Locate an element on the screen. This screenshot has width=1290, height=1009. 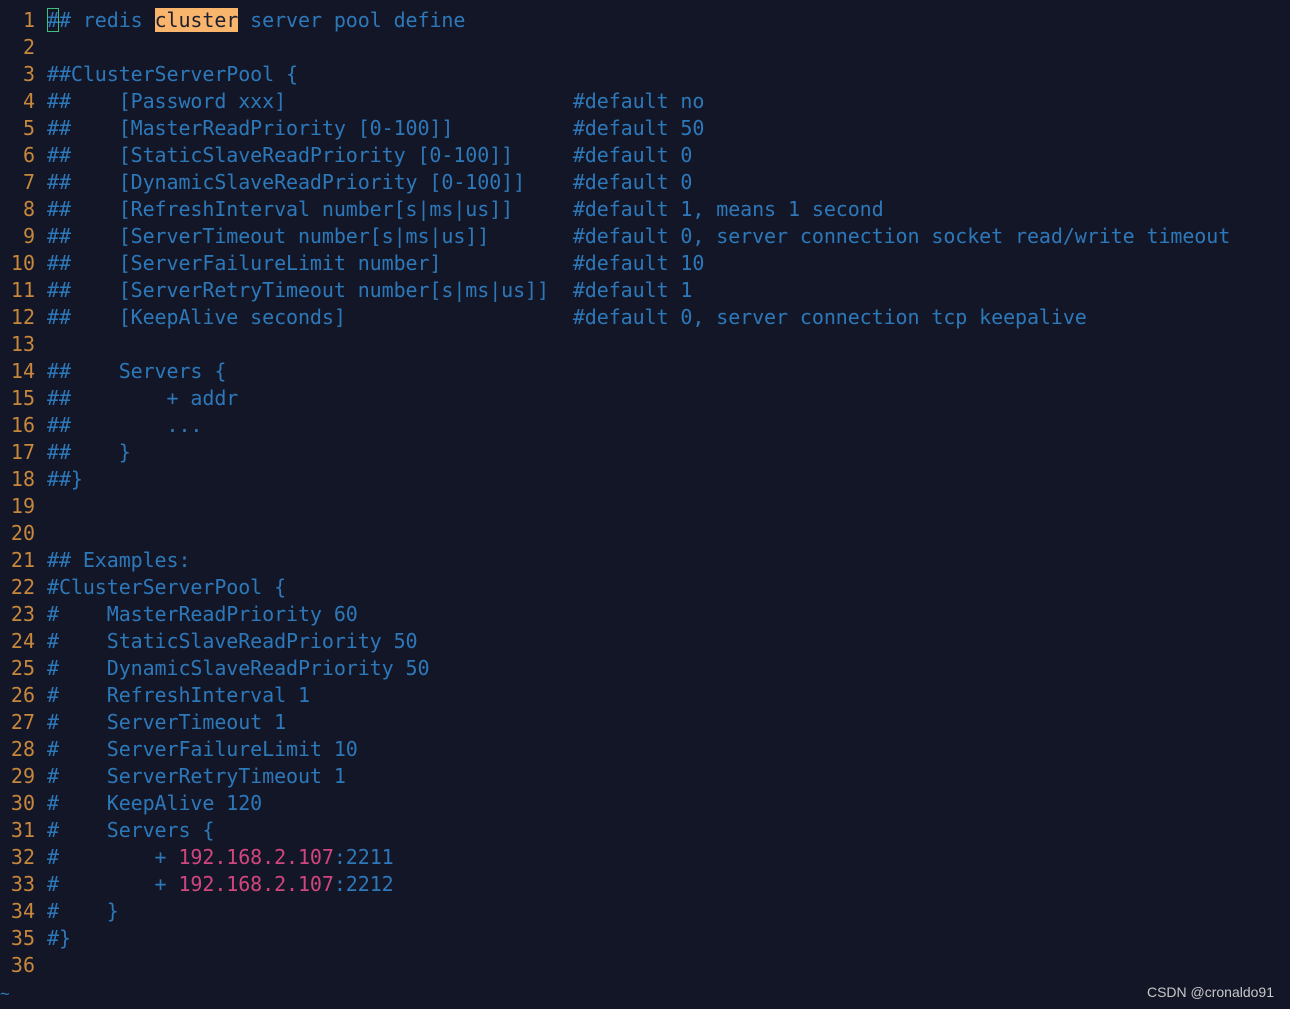
code-segment: # ServerFailureLimit 10 is located at coordinates (202, 749).